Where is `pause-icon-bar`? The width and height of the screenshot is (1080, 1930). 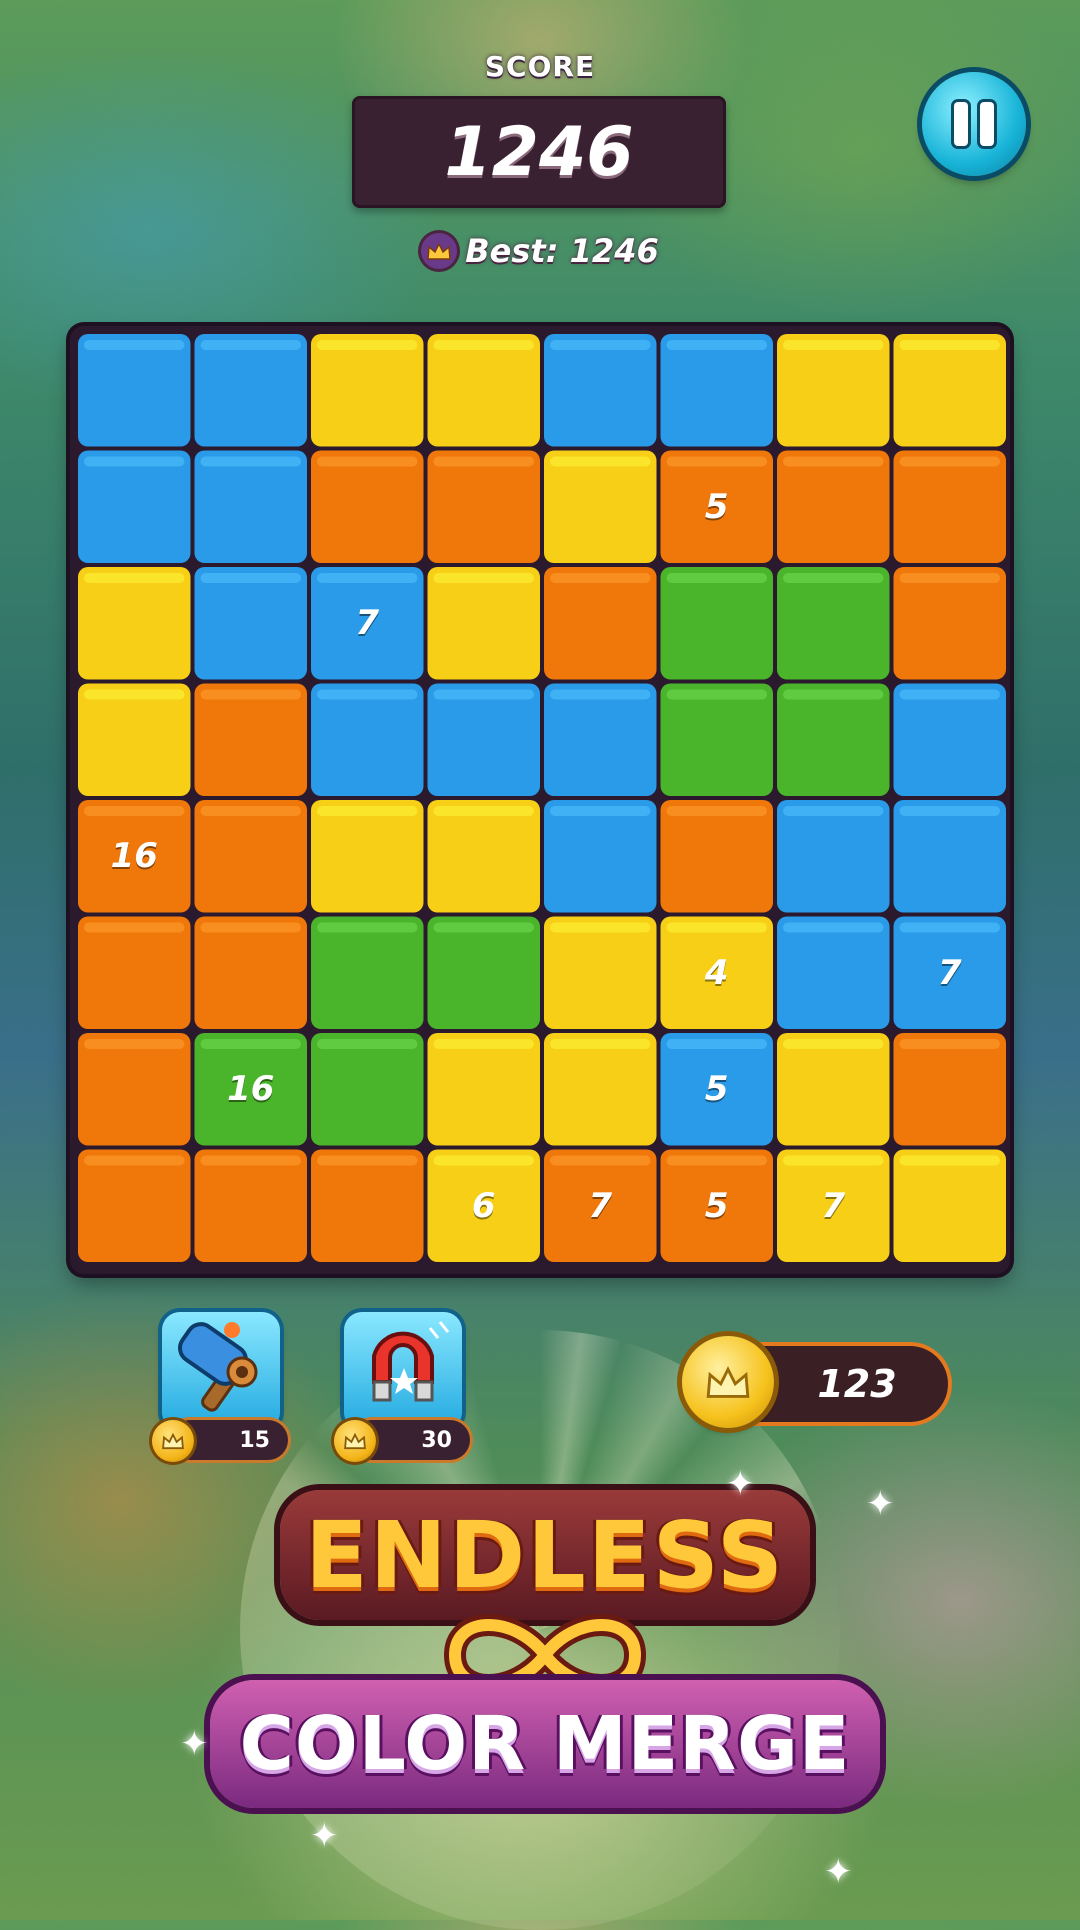
pause-icon-bar is located at coordinates (987, 124).